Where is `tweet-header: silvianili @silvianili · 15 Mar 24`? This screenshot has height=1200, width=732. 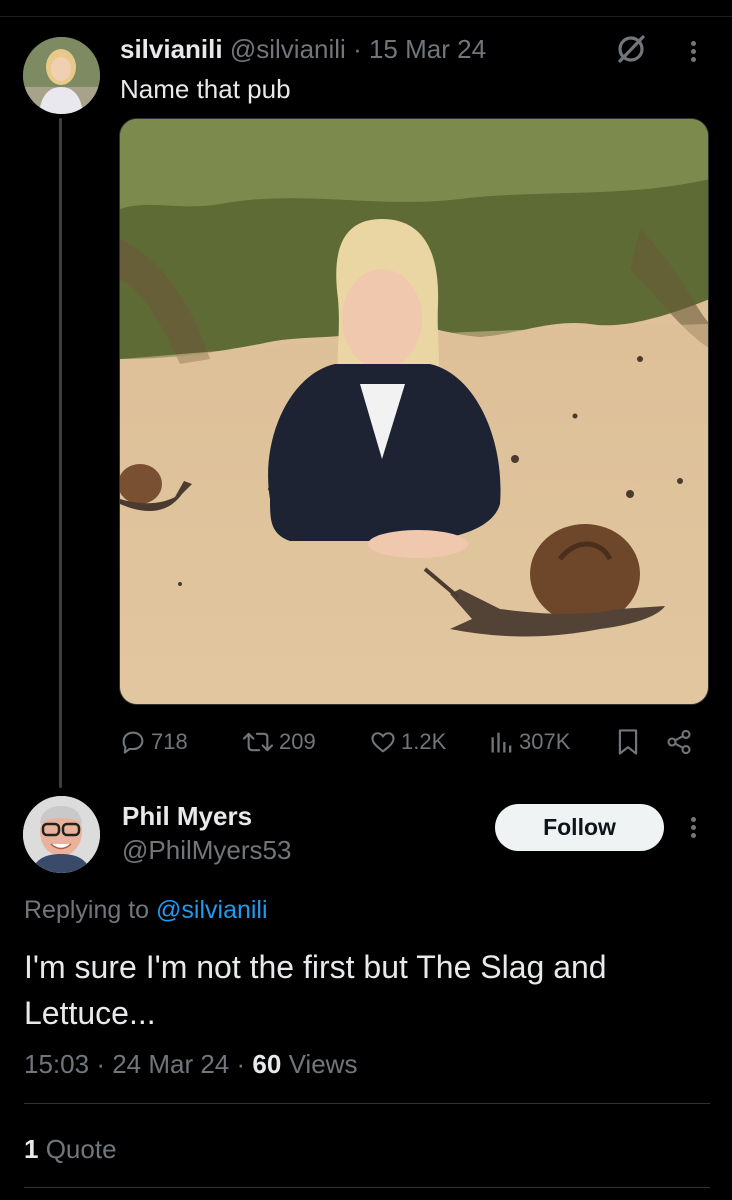
tweet-header: silvianili @silvianili · 15 Mar 24 is located at coordinates (303, 49).